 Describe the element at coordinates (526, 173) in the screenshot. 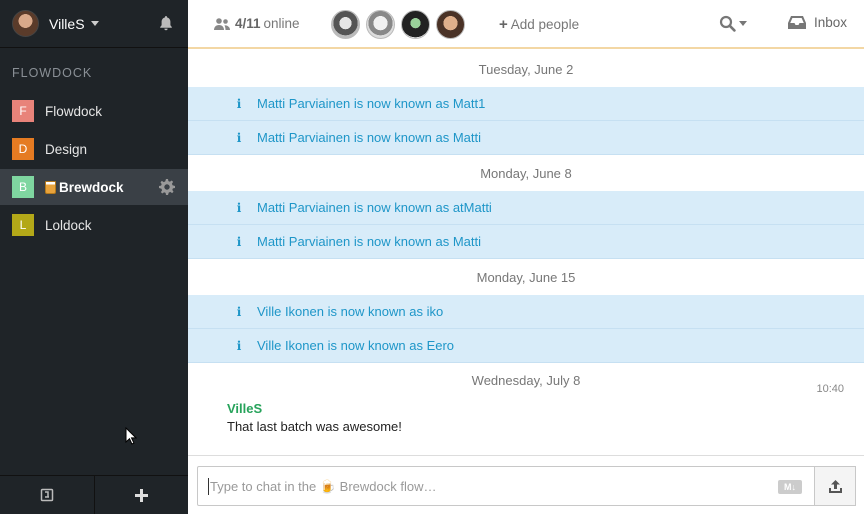

I see `day-separator: Monday, June 8` at that location.